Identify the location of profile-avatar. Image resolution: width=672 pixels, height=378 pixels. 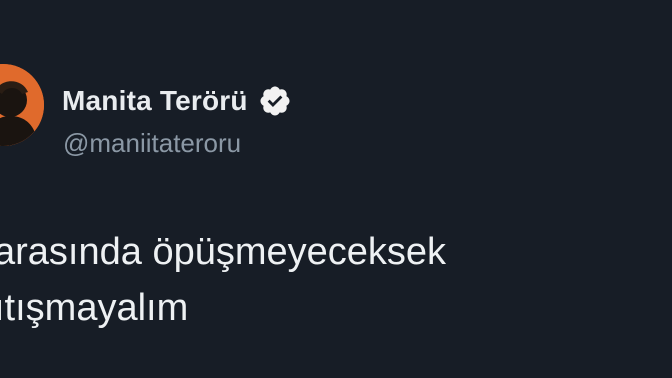
(22, 105).